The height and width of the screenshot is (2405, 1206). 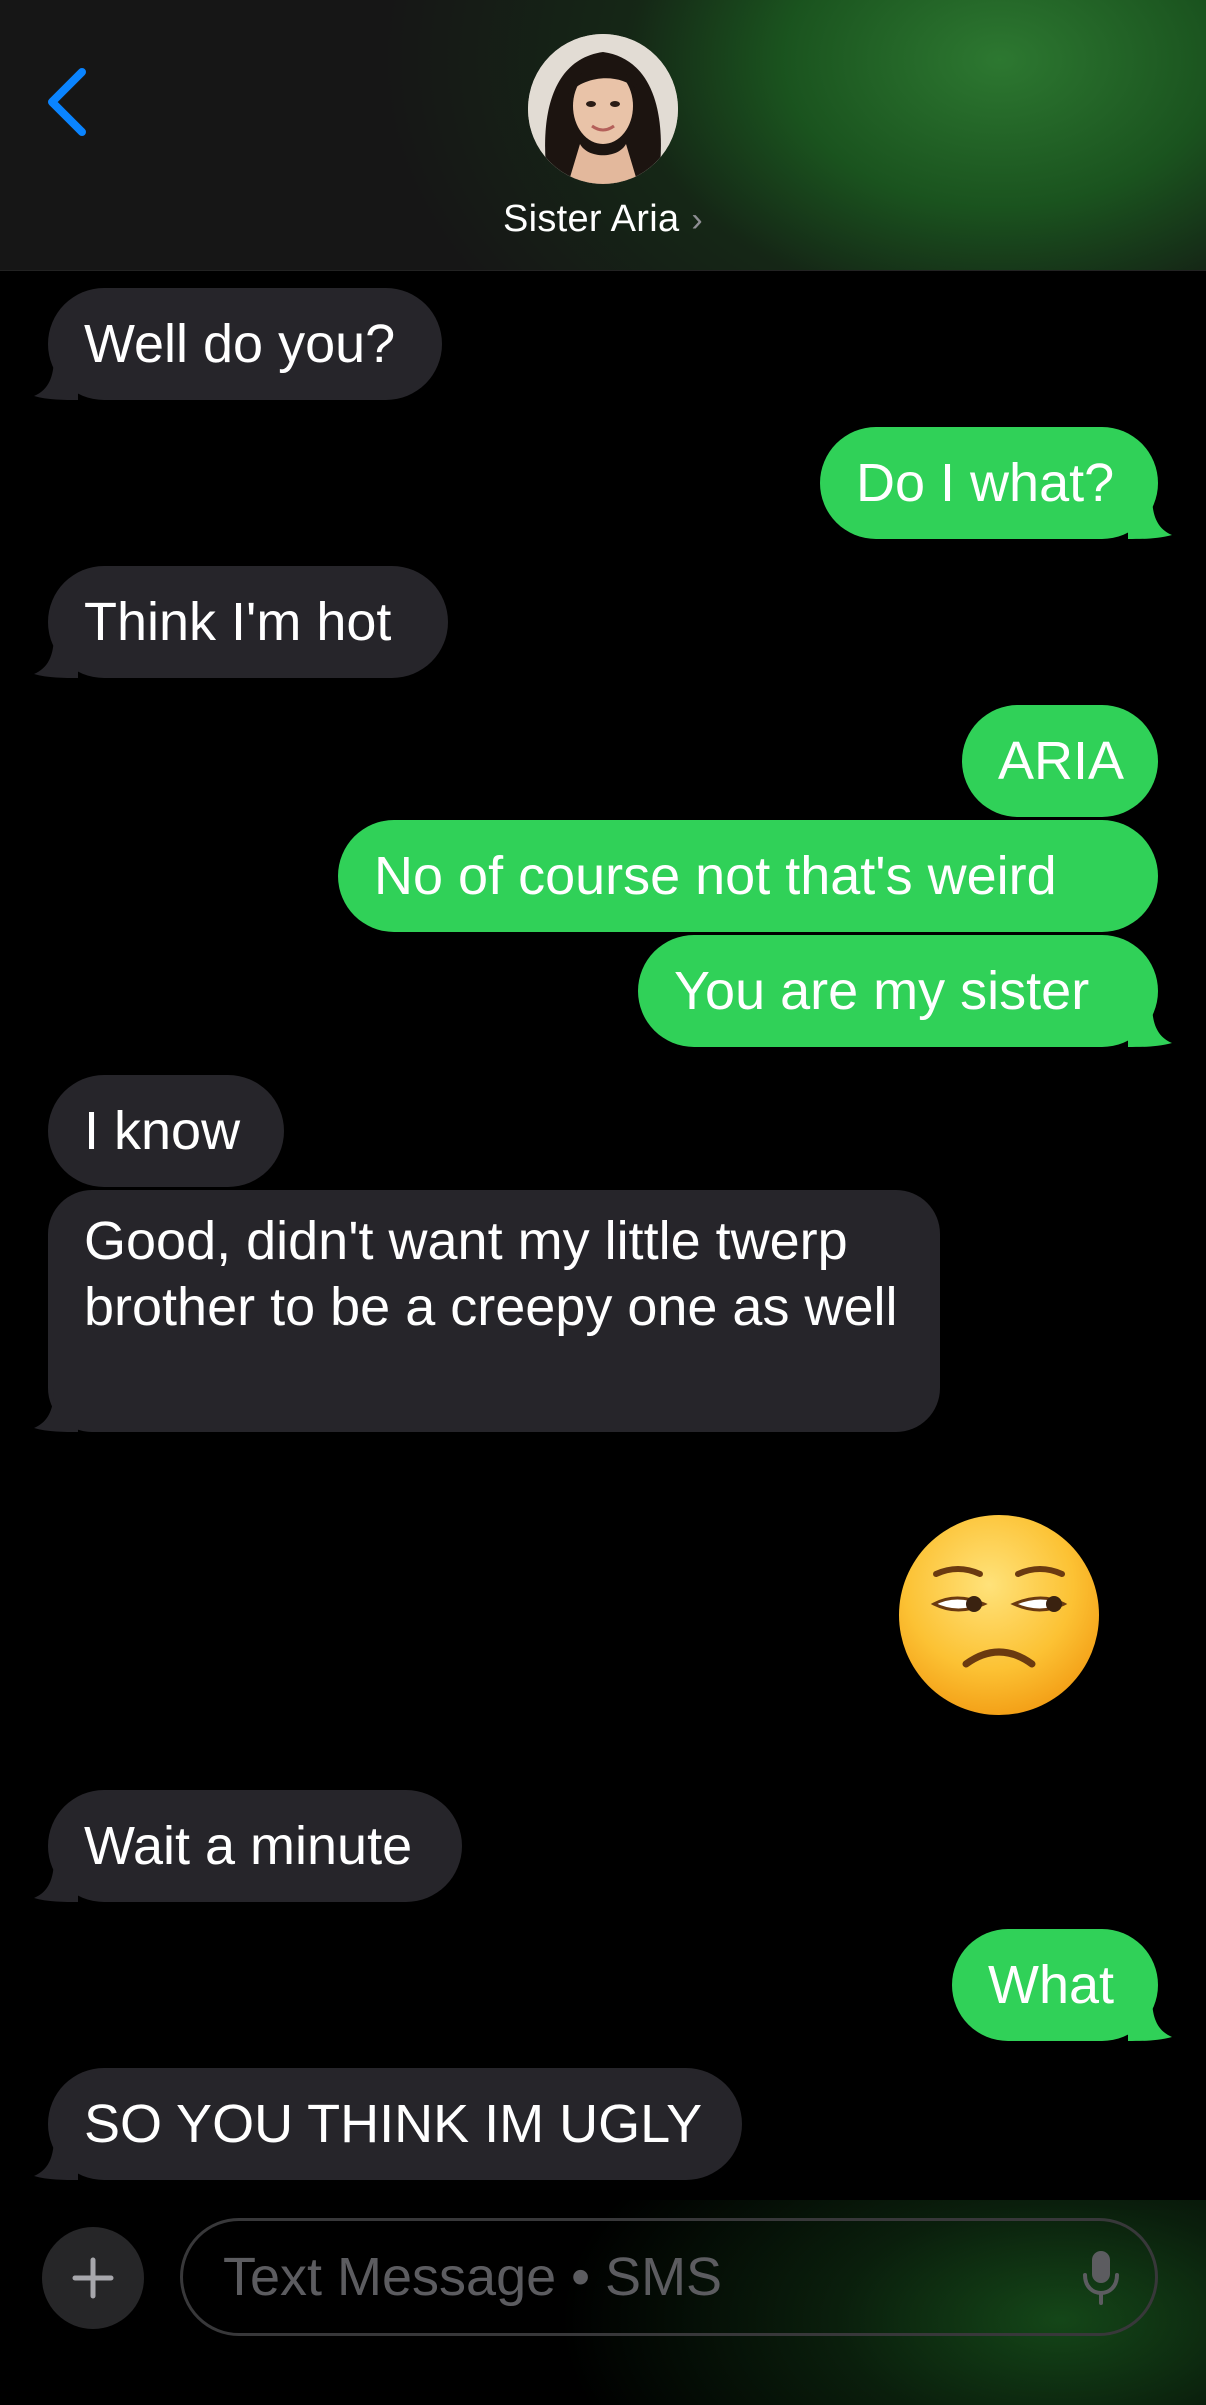 I want to click on message-text: I know, so click(x=162, y=1131).